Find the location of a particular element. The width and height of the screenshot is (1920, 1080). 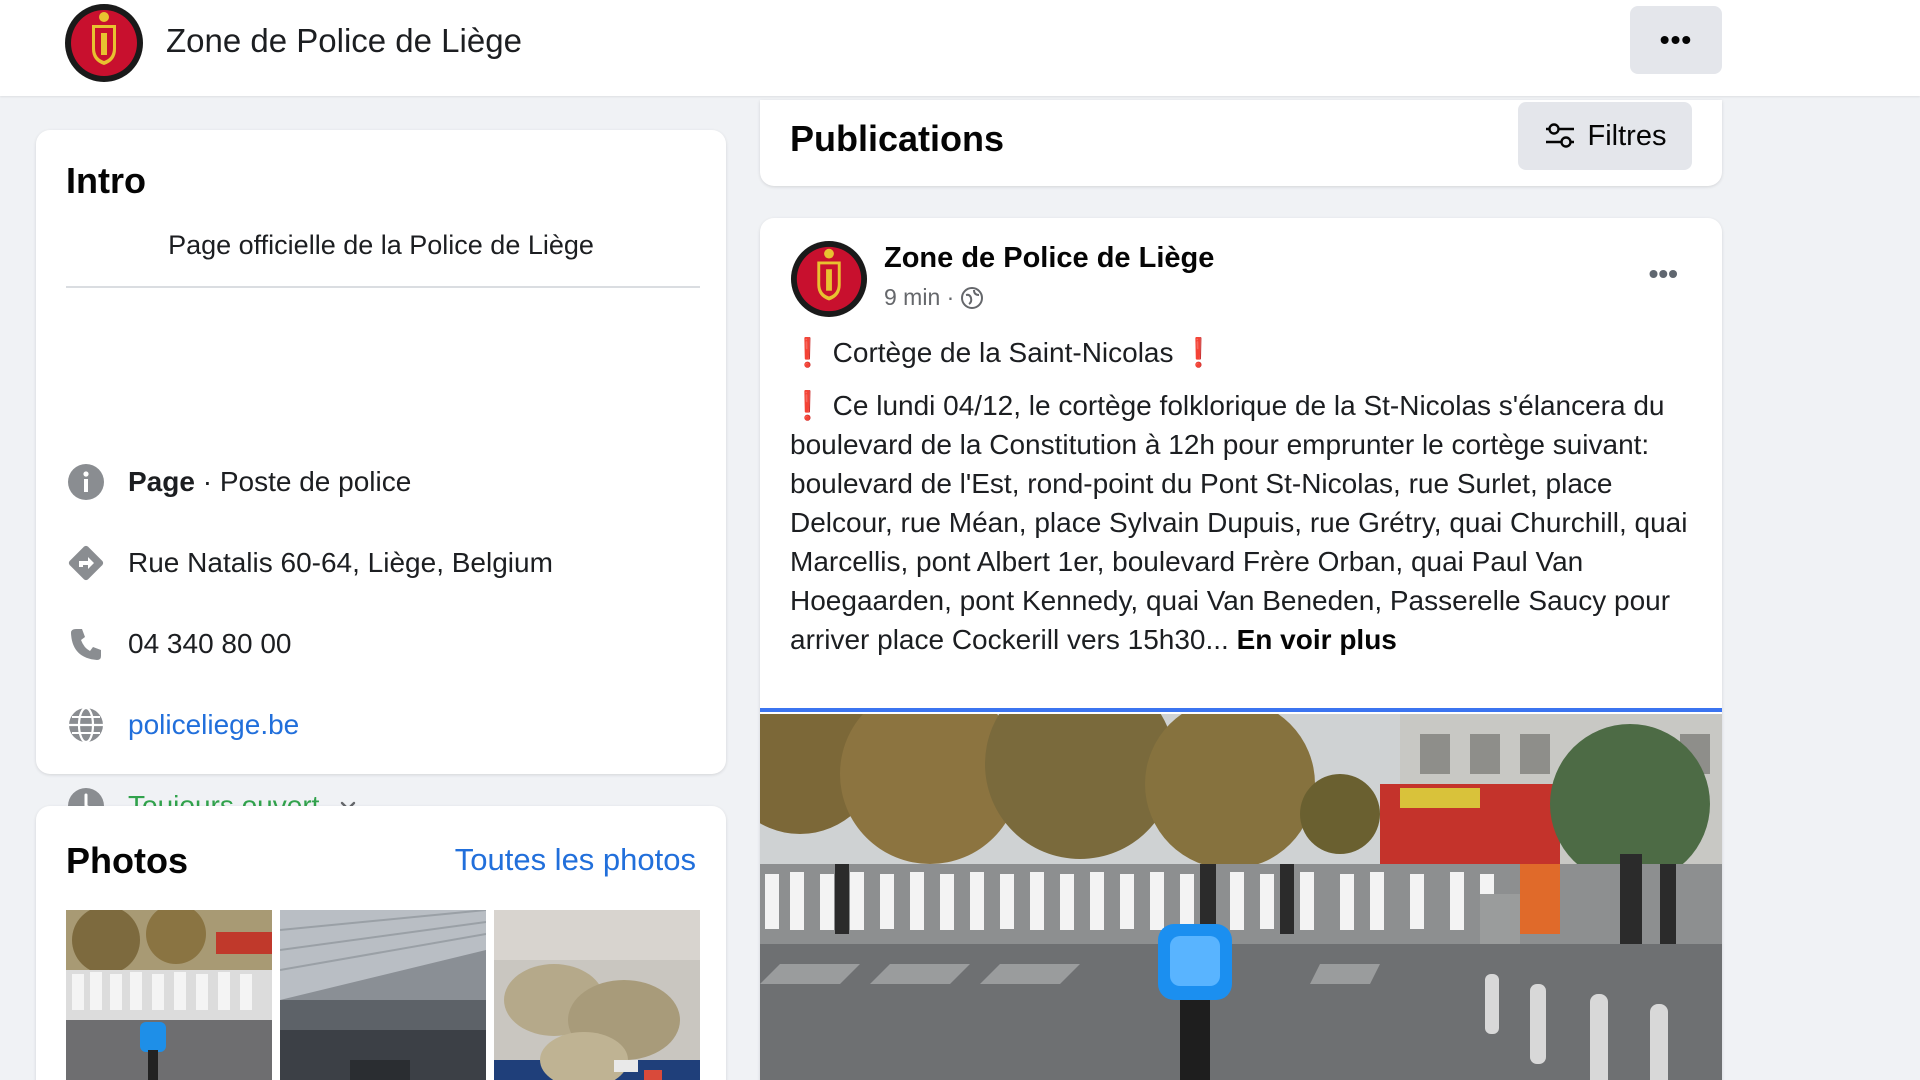

filters-label: Filtres is located at coordinates (1627, 135).